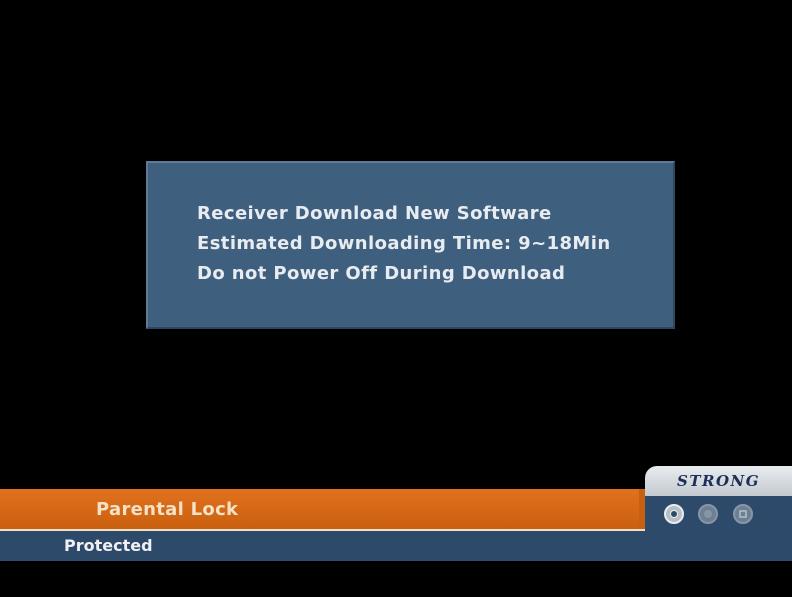  Describe the element at coordinates (167, 509) in the screenshot. I see `channel-name: Parental Lock` at that location.